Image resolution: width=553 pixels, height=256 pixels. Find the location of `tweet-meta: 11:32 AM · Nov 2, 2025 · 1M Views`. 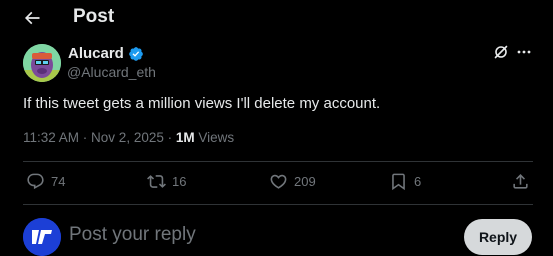

tweet-meta: 11:32 AM · Nov 2, 2025 · 1M Views is located at coordinates (128, 138).